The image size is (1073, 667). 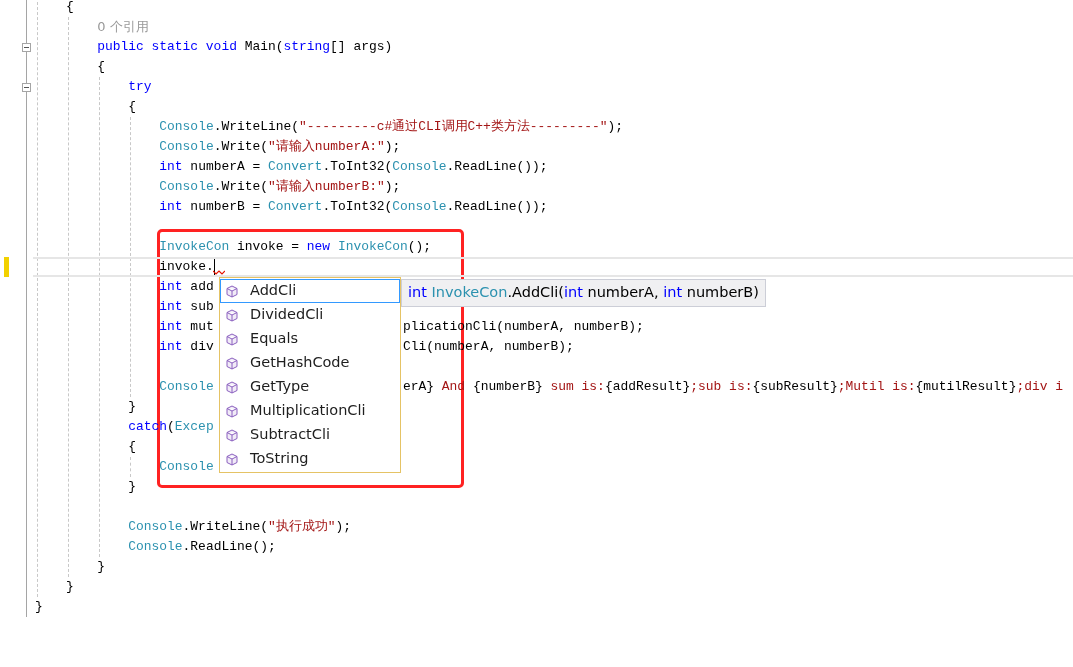 I want to click on type-name-text: Excep, so click(x=194, y=427).